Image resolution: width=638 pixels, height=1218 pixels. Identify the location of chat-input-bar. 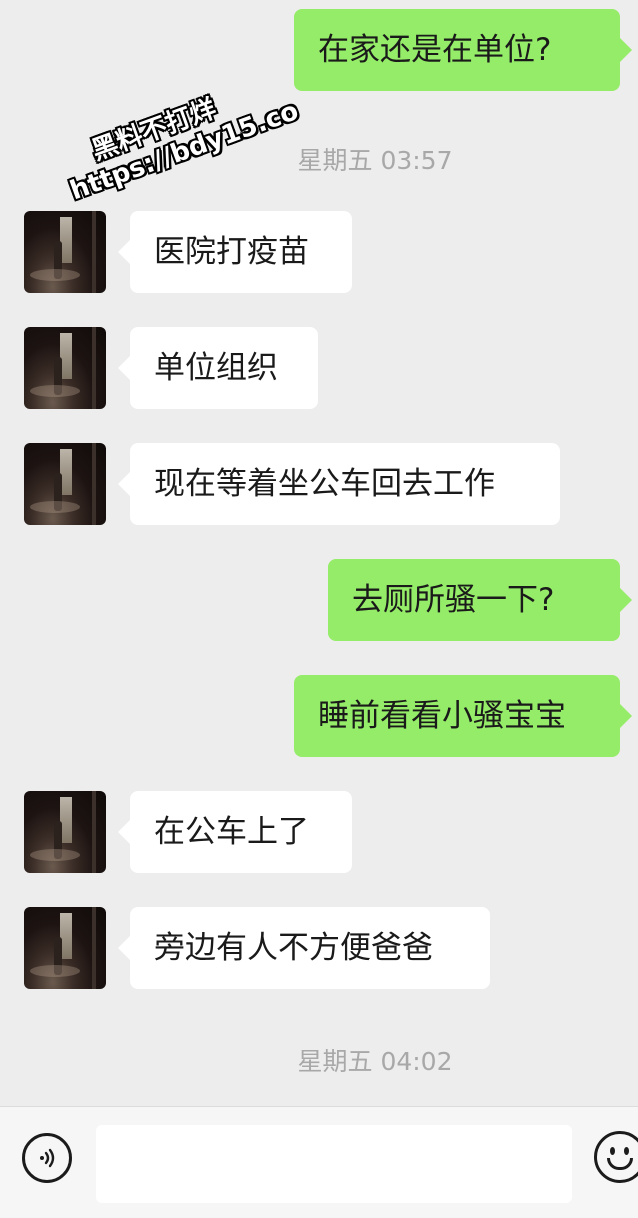
(319, 1162).